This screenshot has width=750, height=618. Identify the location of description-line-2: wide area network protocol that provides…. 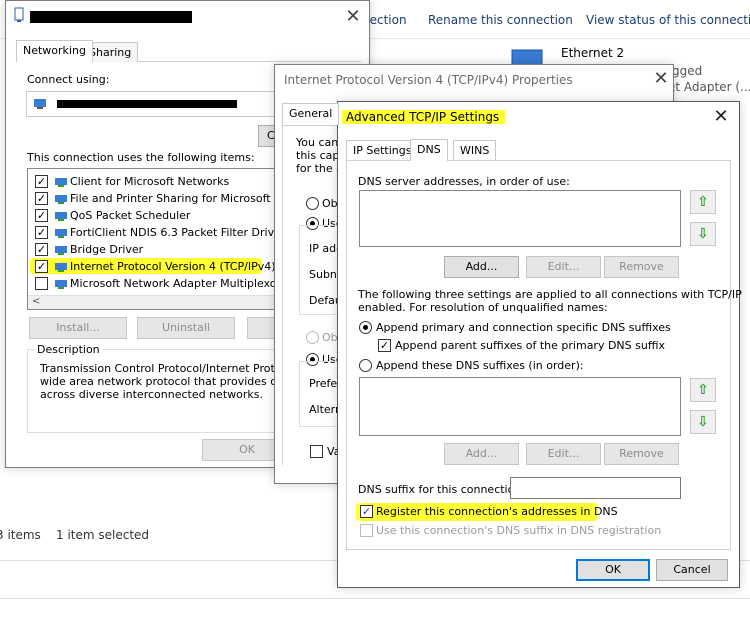
(163, 381).